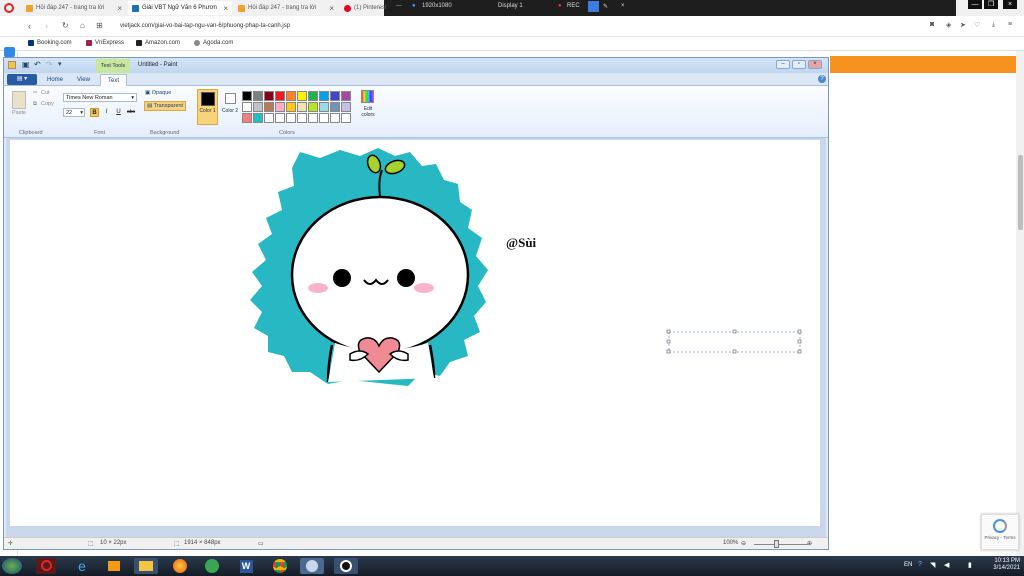 The width and height of the screenshot is (1024, 576). What do you see at coordinates (60, 64) in the screenshot?
I see `customize-icon: ▾` at bounding box center [60, 64].